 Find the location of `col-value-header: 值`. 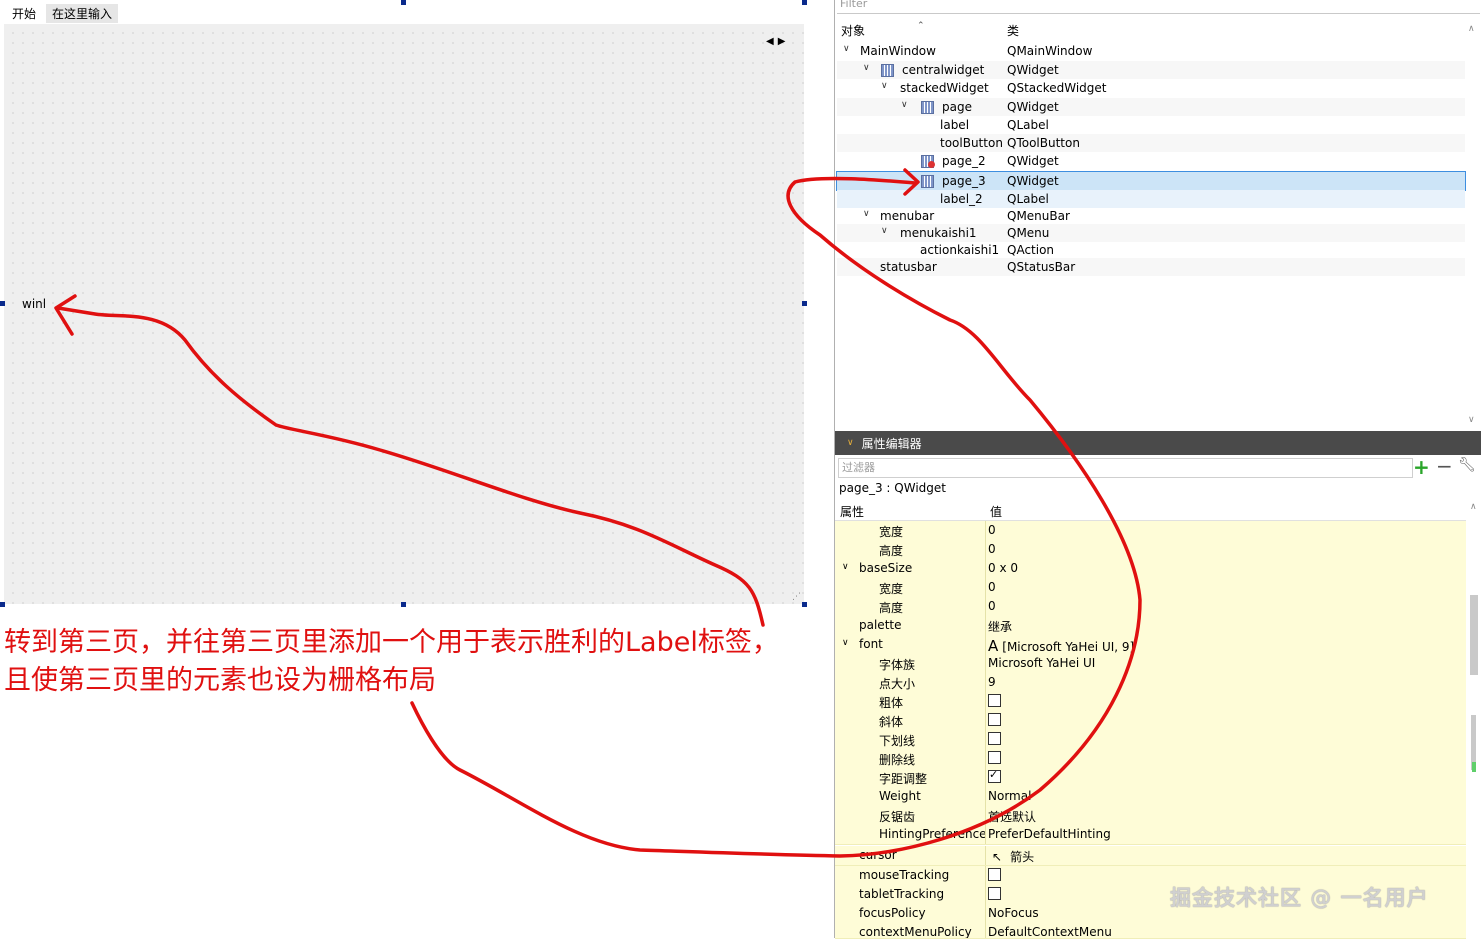

col-value-header: 值 is located at coordinates (996, 511).